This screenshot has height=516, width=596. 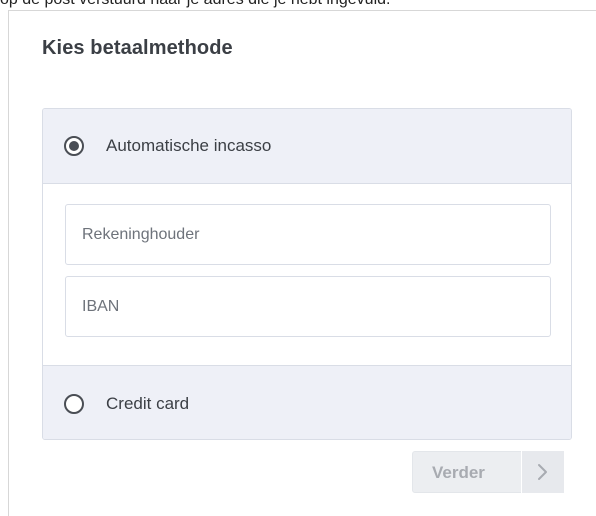 I want to click on next-button: Verder, so click(x=488, y=472).